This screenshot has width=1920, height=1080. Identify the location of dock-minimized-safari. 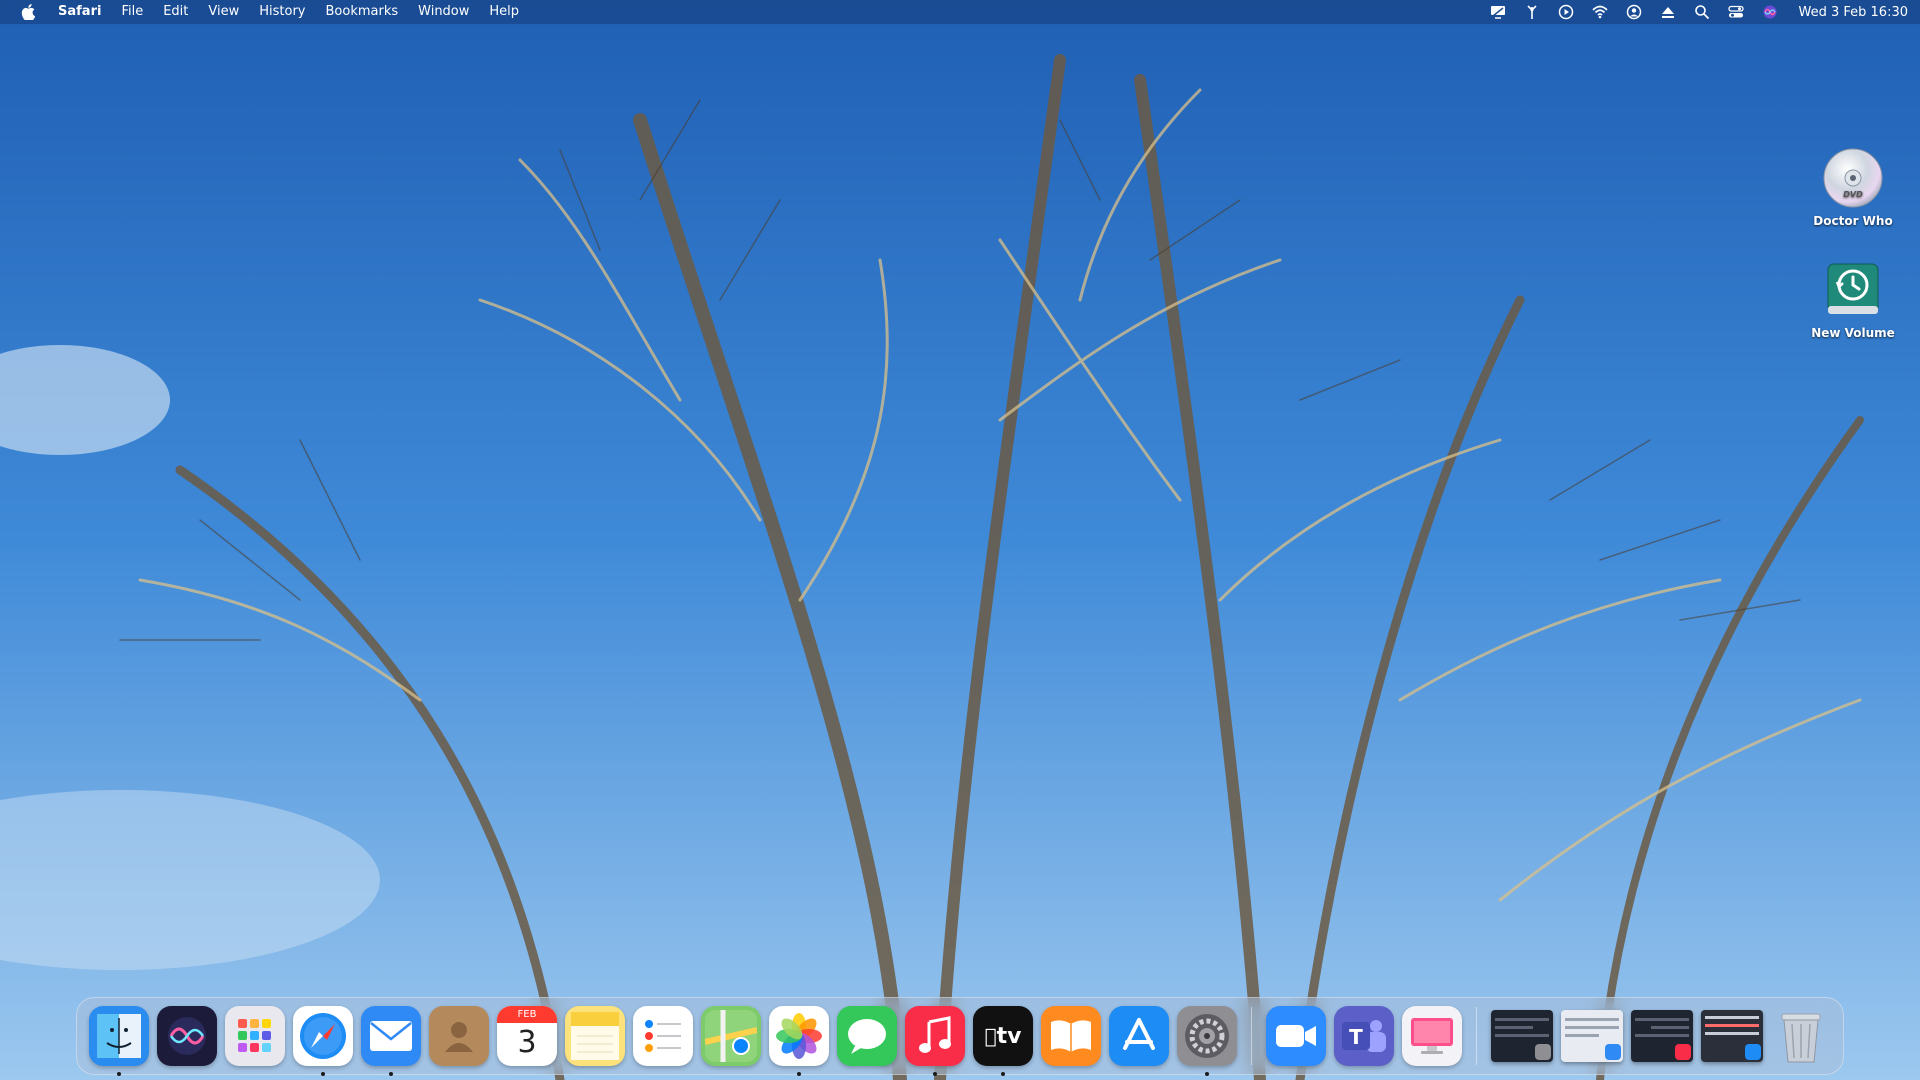
(1732, 1036).